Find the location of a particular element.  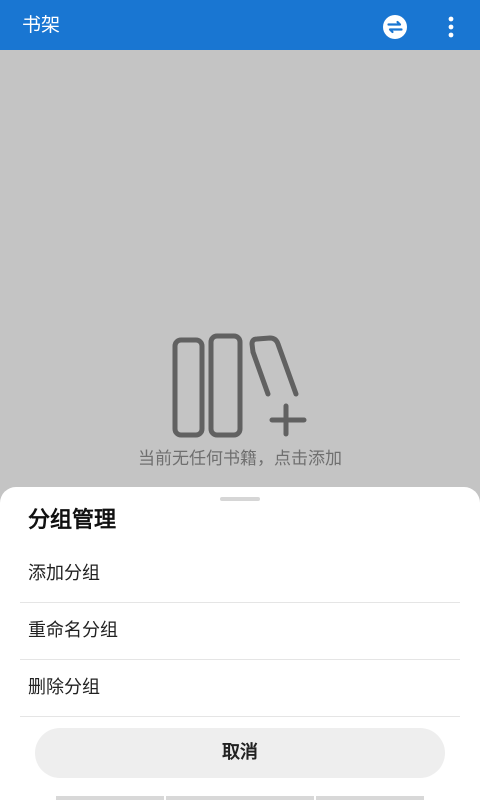

page-title: 书架 is located at coordinates (41, 25).